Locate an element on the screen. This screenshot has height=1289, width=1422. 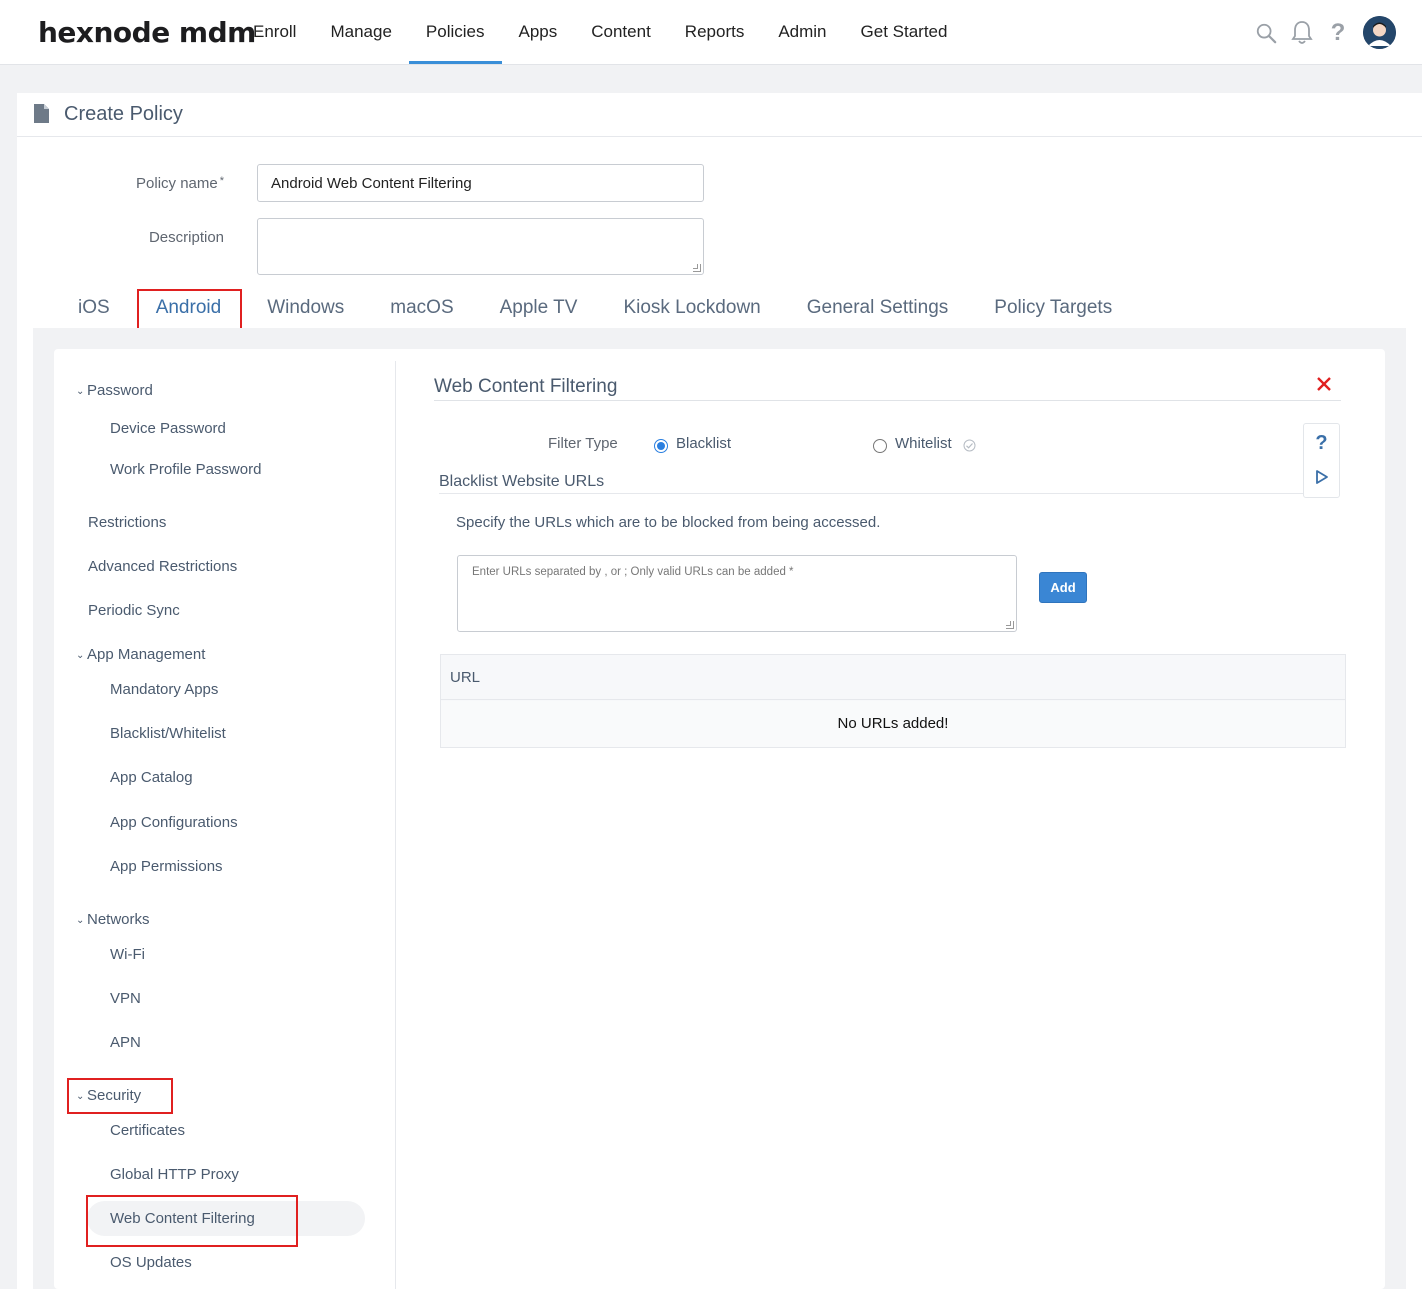
subsection-divider is located at coordinates (871, 493).